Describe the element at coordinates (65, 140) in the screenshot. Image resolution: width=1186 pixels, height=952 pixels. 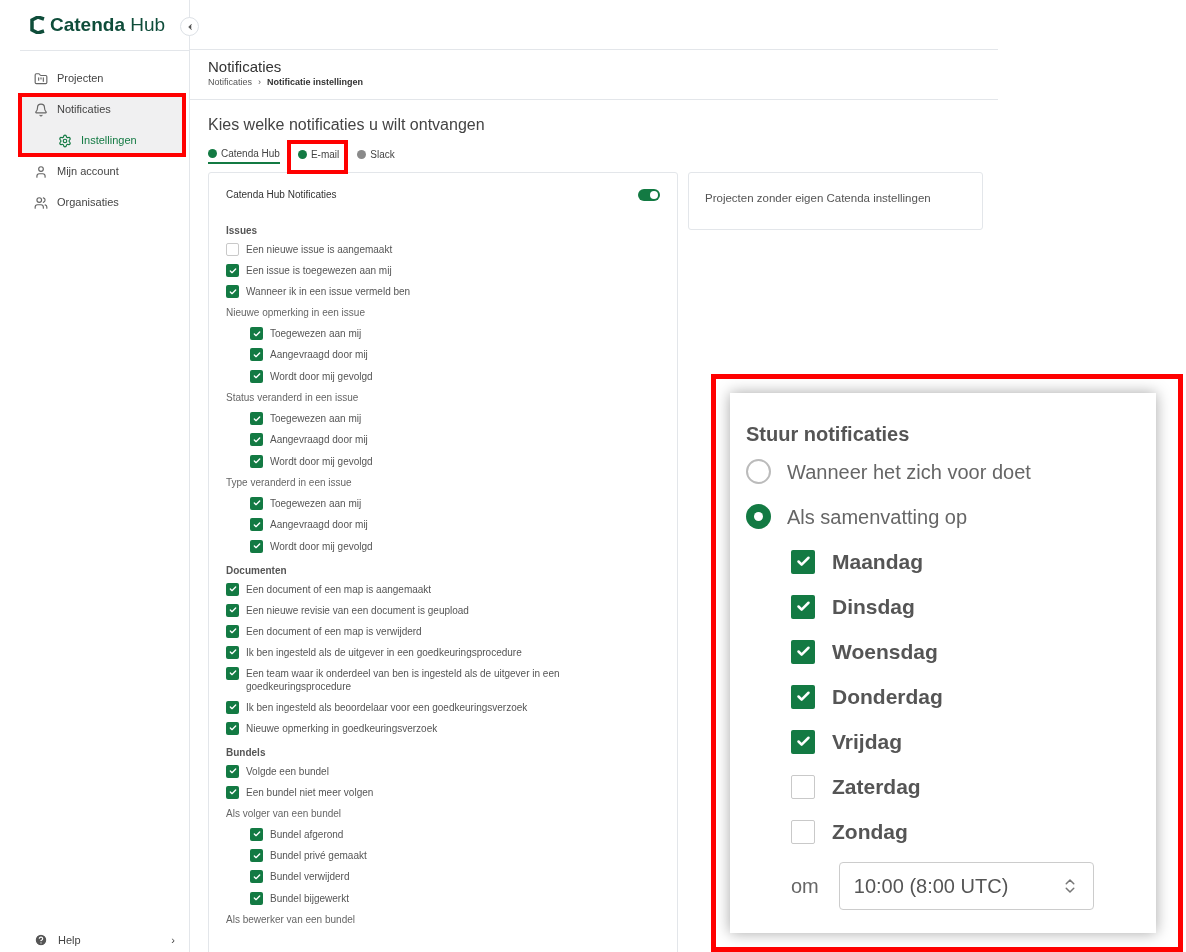
I see `gear-icon` at that location.